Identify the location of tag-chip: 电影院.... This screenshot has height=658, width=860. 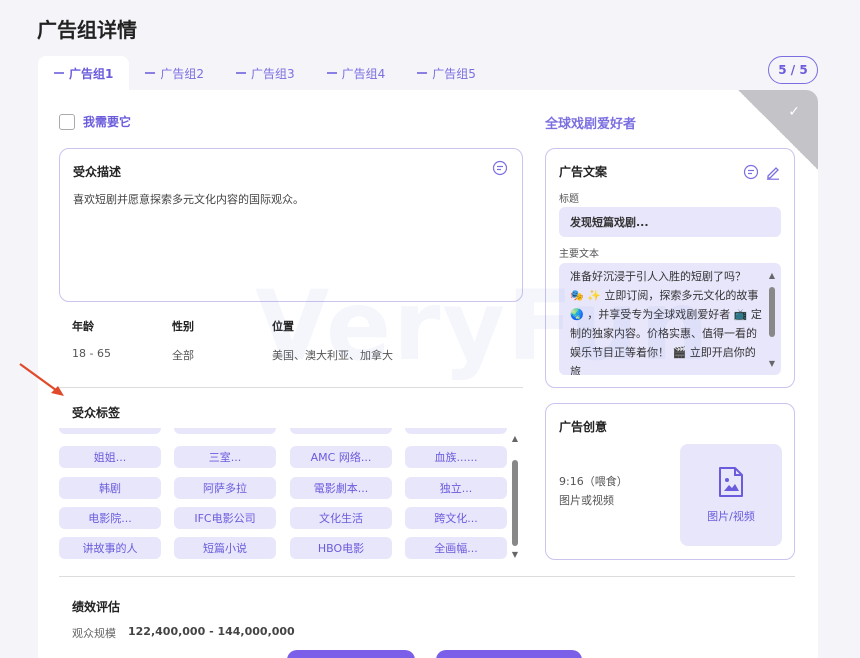
(110, 518).